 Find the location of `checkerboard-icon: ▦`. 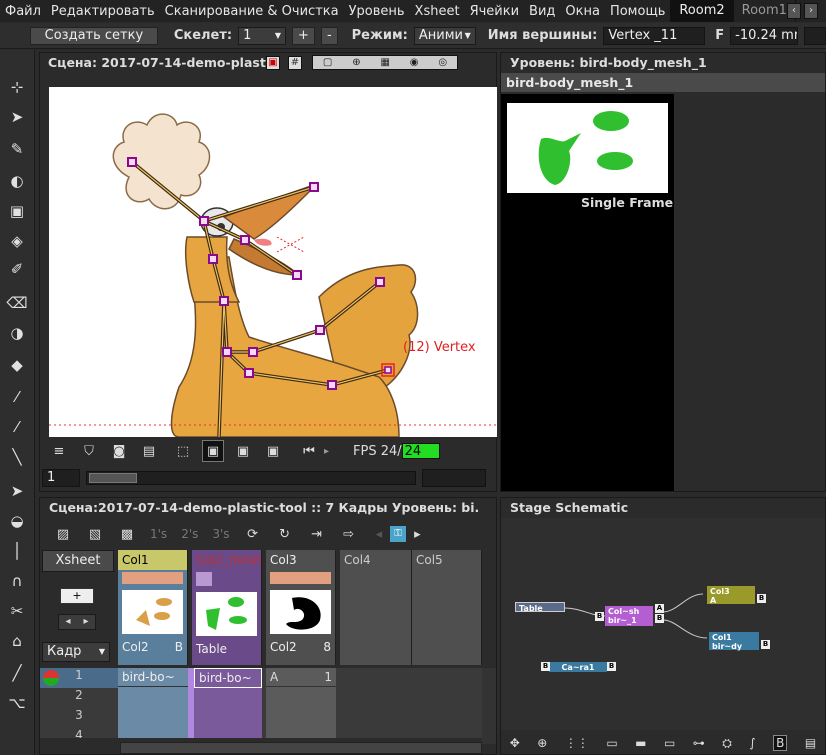

checkerboard-icon: ▦ is located at coordinates (384, 62).